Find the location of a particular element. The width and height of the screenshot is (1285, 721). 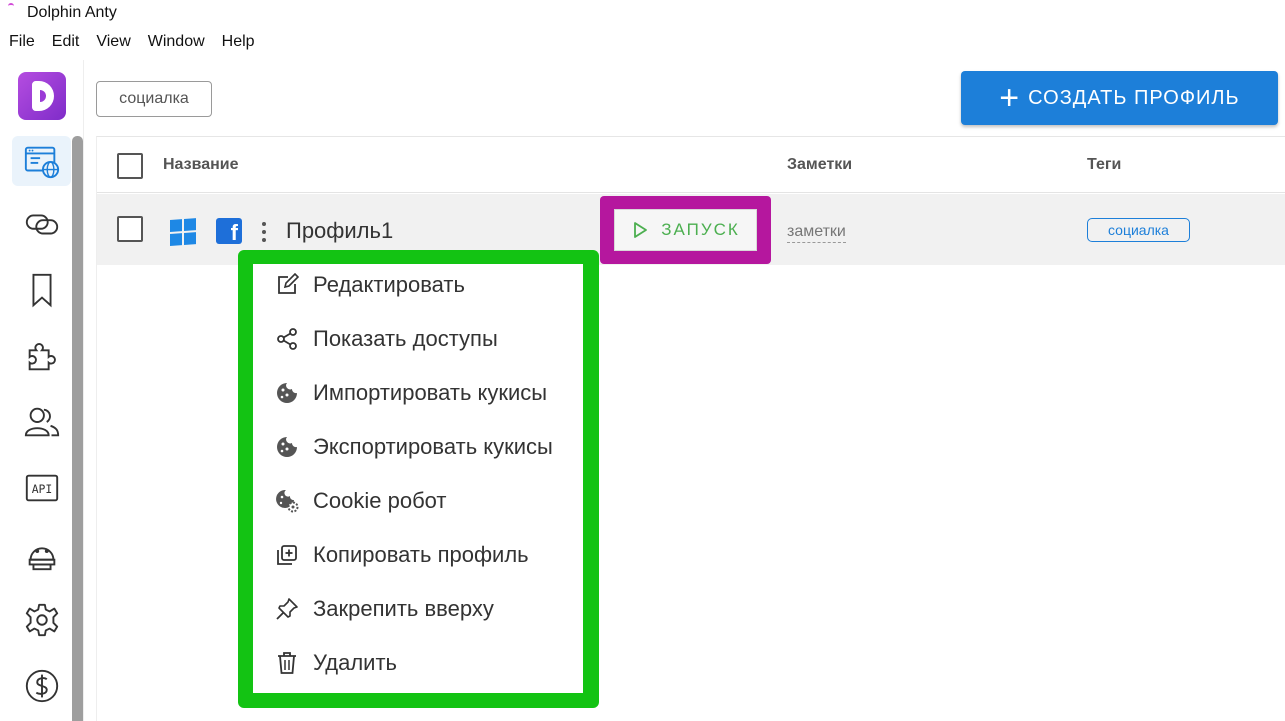

api-icon-label: API is located at coordinates (42, 489).